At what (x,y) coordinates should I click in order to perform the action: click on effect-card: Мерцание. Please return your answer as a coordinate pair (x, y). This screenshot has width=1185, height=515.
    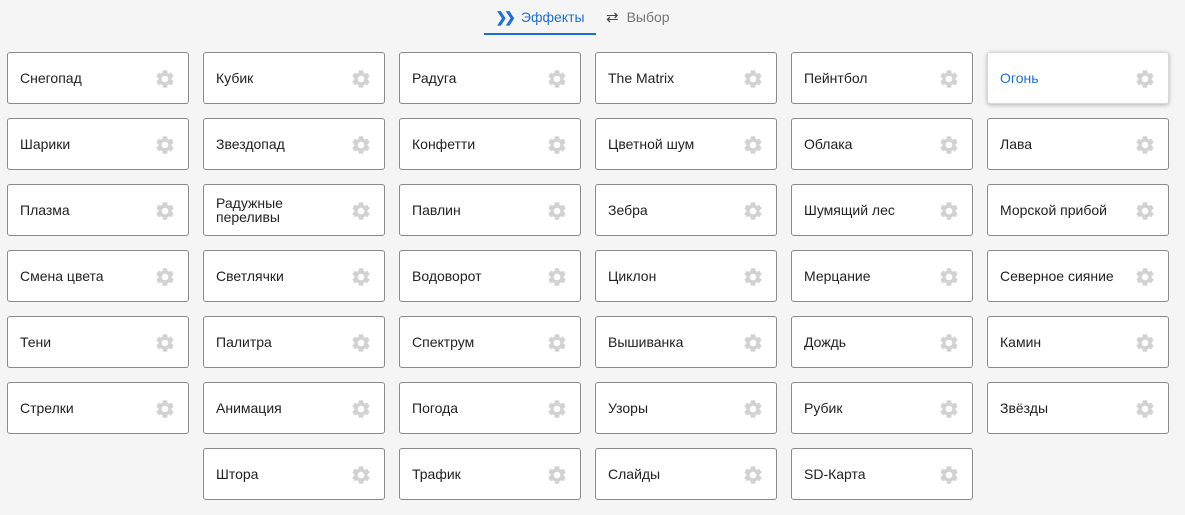
    Looking at the image, I should click on (882, 276).